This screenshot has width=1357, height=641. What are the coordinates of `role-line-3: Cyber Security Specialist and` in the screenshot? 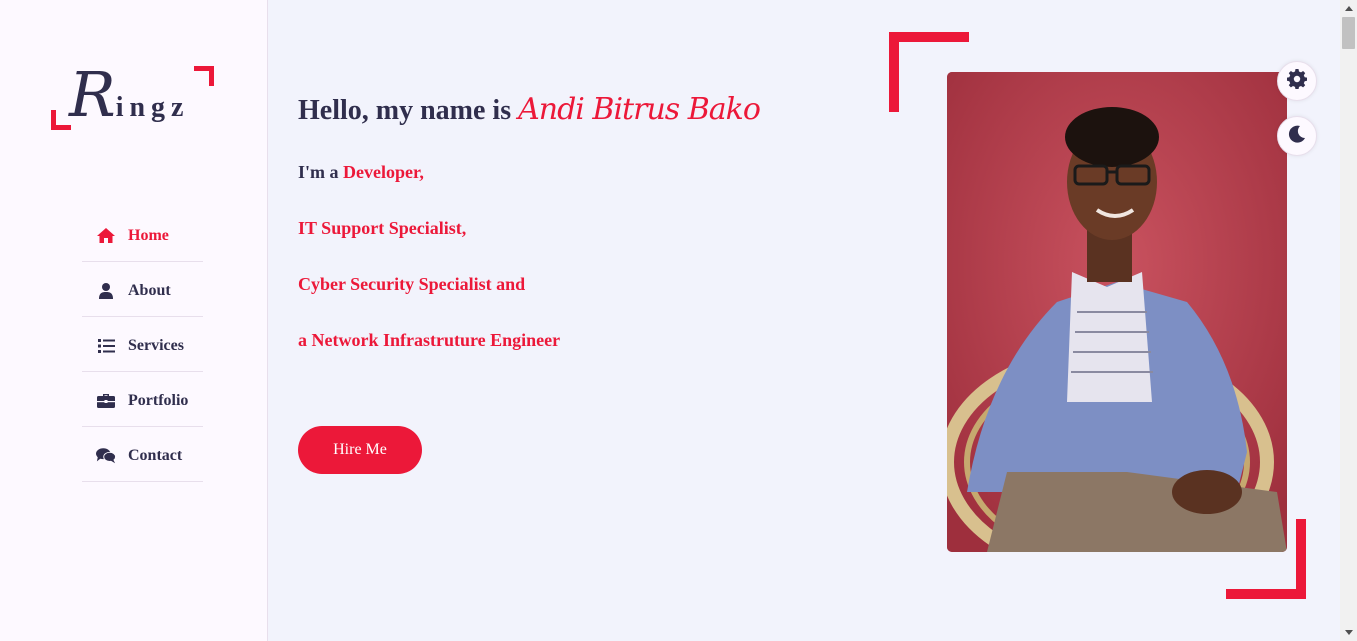 It's located at (412, 284).